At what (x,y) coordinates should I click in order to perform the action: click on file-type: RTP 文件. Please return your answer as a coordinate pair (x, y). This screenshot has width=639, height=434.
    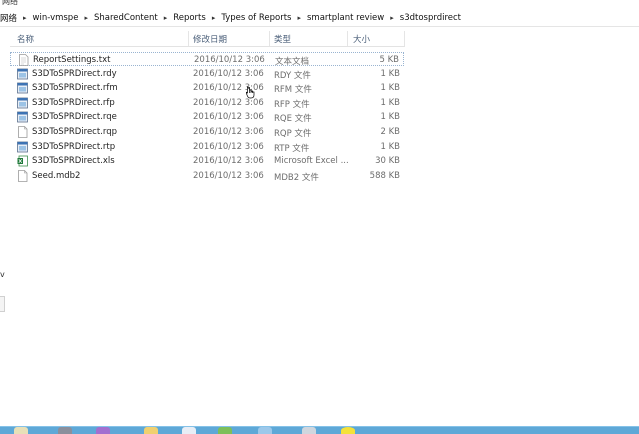
    Looking at the image, I should click on (292, 148).